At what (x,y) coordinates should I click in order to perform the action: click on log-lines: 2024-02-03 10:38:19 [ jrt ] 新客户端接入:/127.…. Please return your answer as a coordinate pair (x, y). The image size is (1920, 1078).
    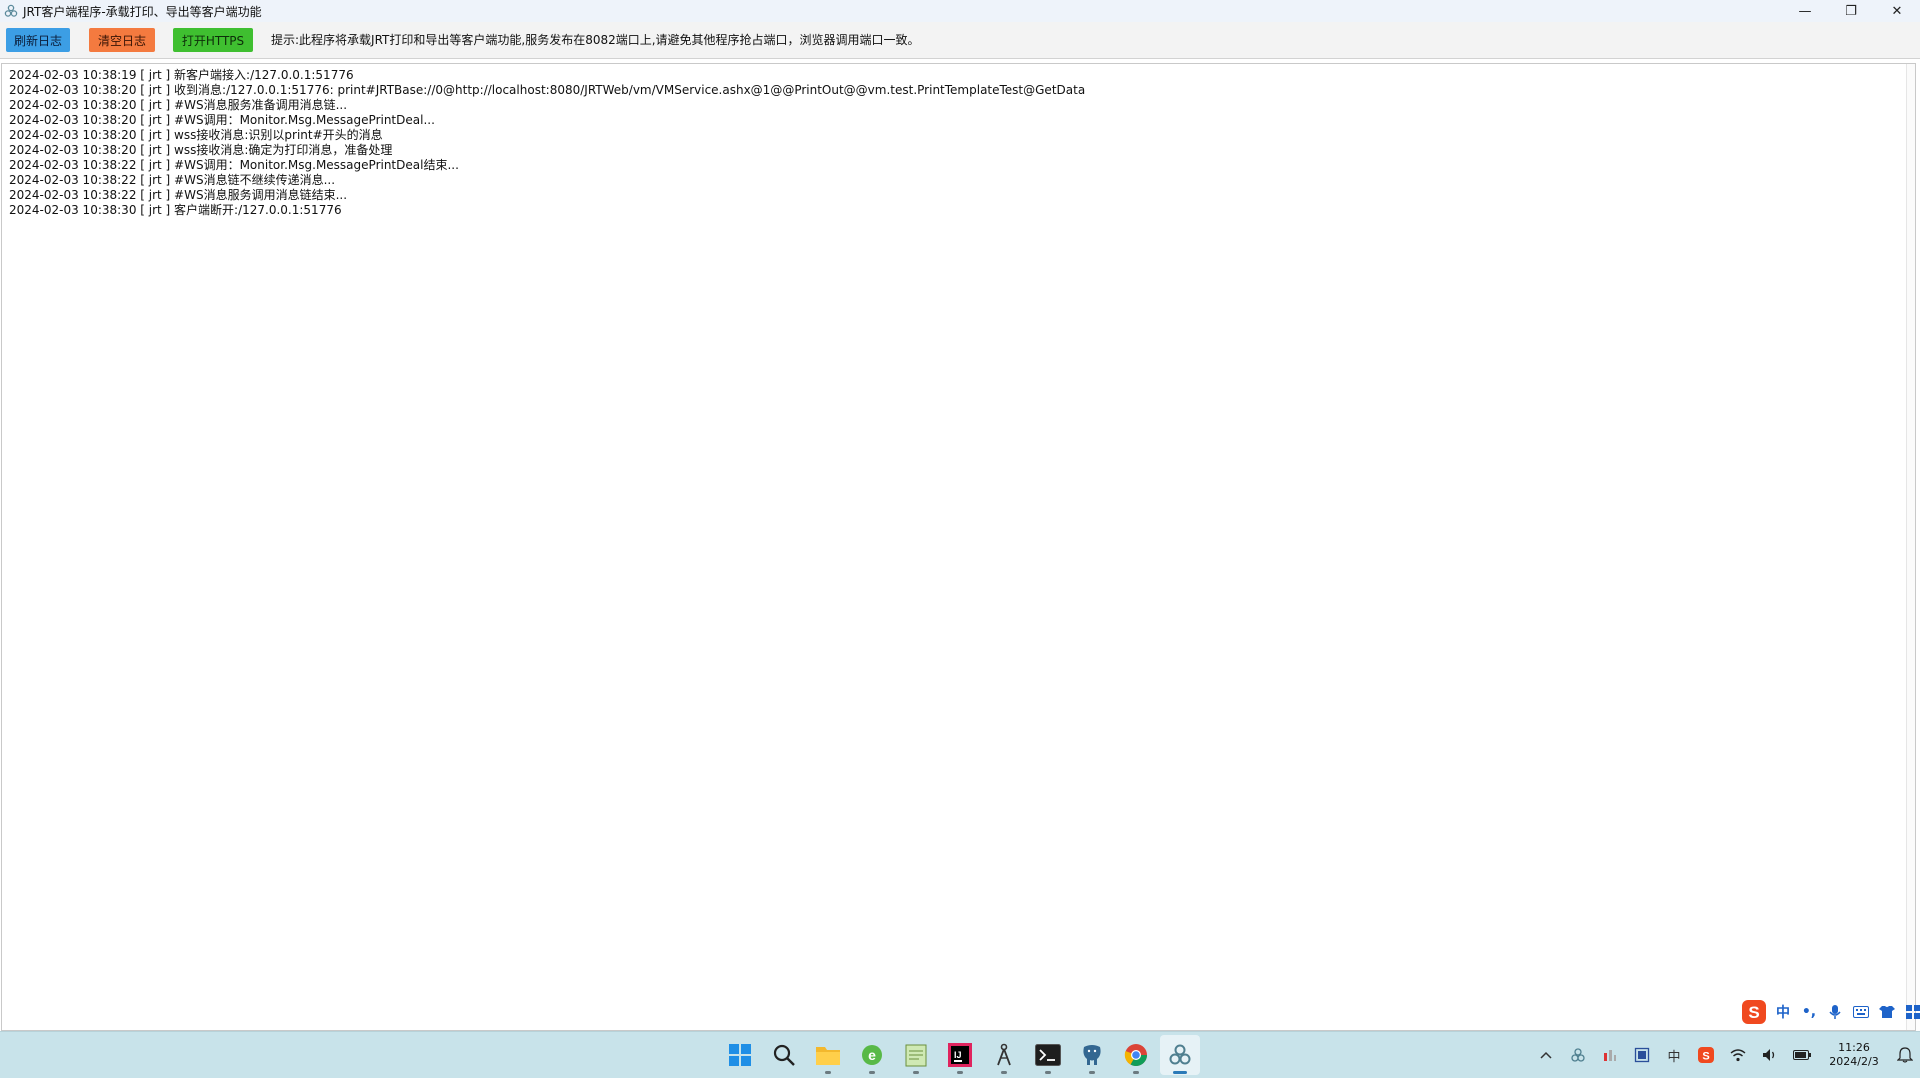
    Looking at the image, I should click on (958, 141).